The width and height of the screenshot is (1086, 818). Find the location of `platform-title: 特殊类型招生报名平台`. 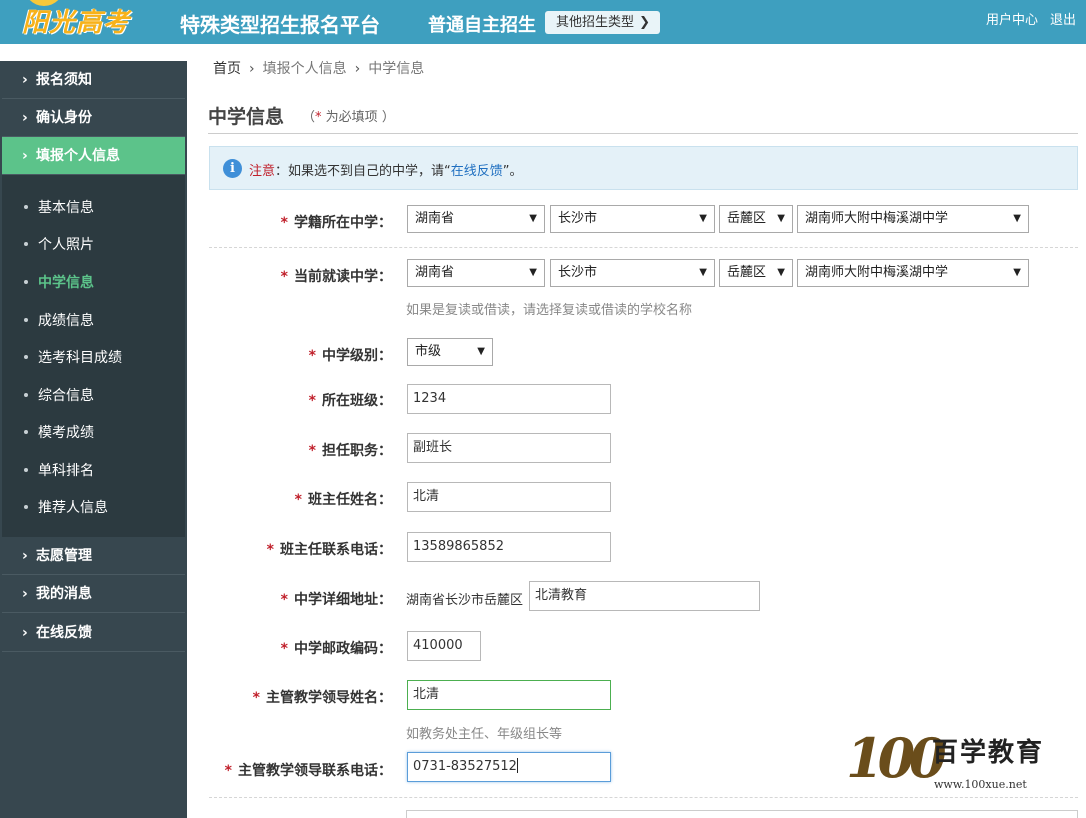

platform-title: 特殊类型招生报名平台 is located at coordinates (280, 25).